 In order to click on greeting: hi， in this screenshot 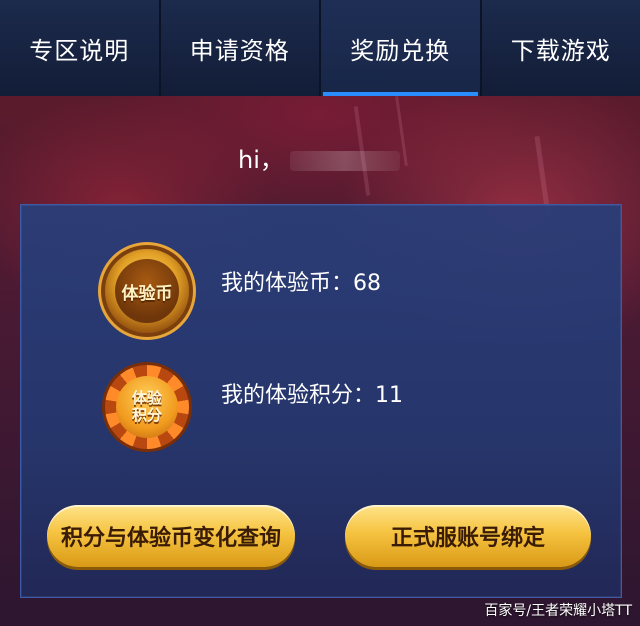, I will do `click(319, 157)`.